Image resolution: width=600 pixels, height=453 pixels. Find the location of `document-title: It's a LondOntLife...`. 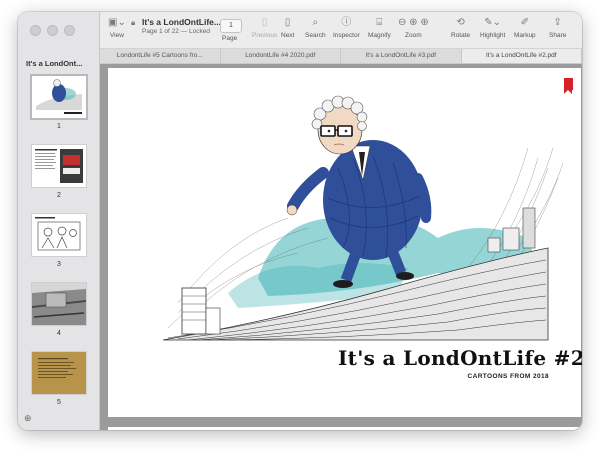

document-title: It's a LondOntLife... is located at coordinates (181, 22).